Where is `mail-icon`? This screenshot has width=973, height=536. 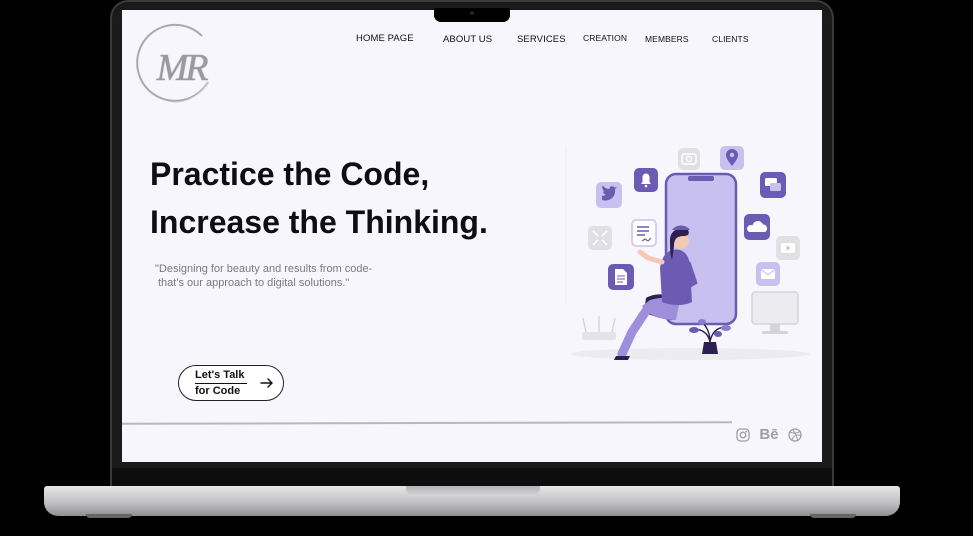 mail-icon is located at coordinates (768, 274).